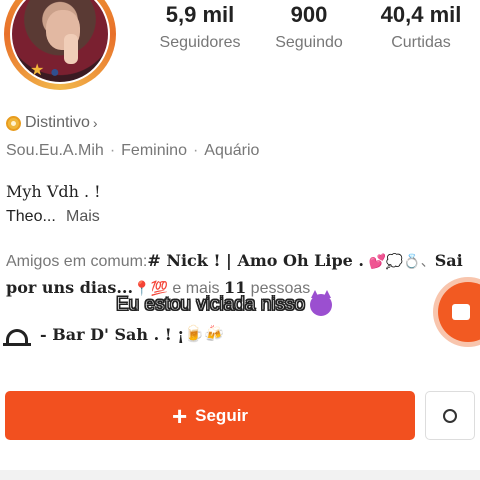 This screenshot has height=480, width=480. What do you see at coordinates (154, 150) in the screenshot?
I see `gender: Feminino` at bounding box center [154, 150].